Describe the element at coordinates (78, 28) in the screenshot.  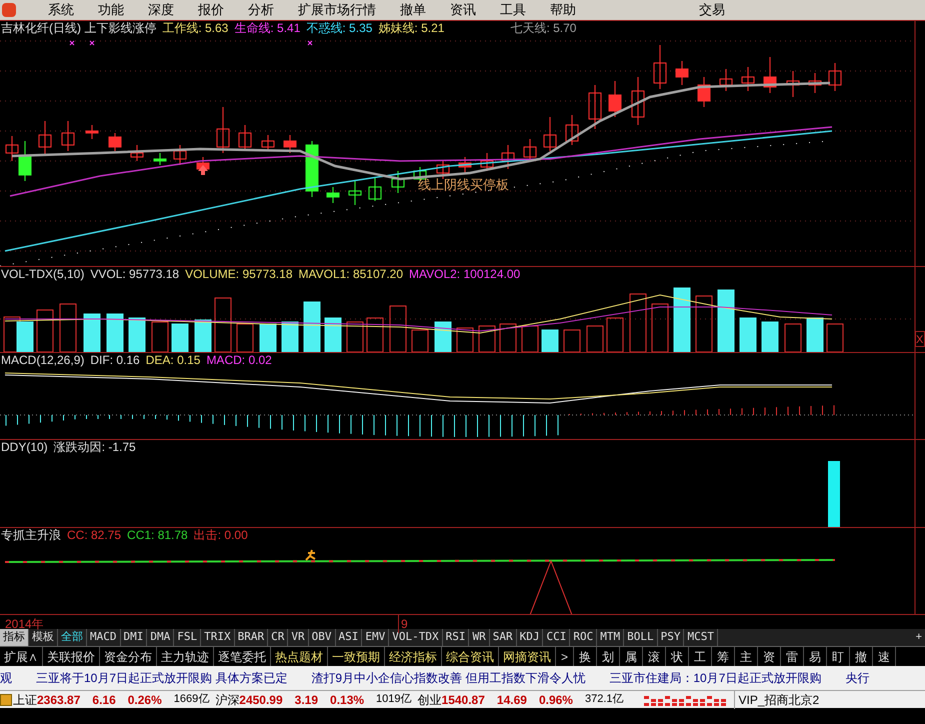
I see `indicator-value: 吉林化纤(日线) 上下影线涨停` at that location.